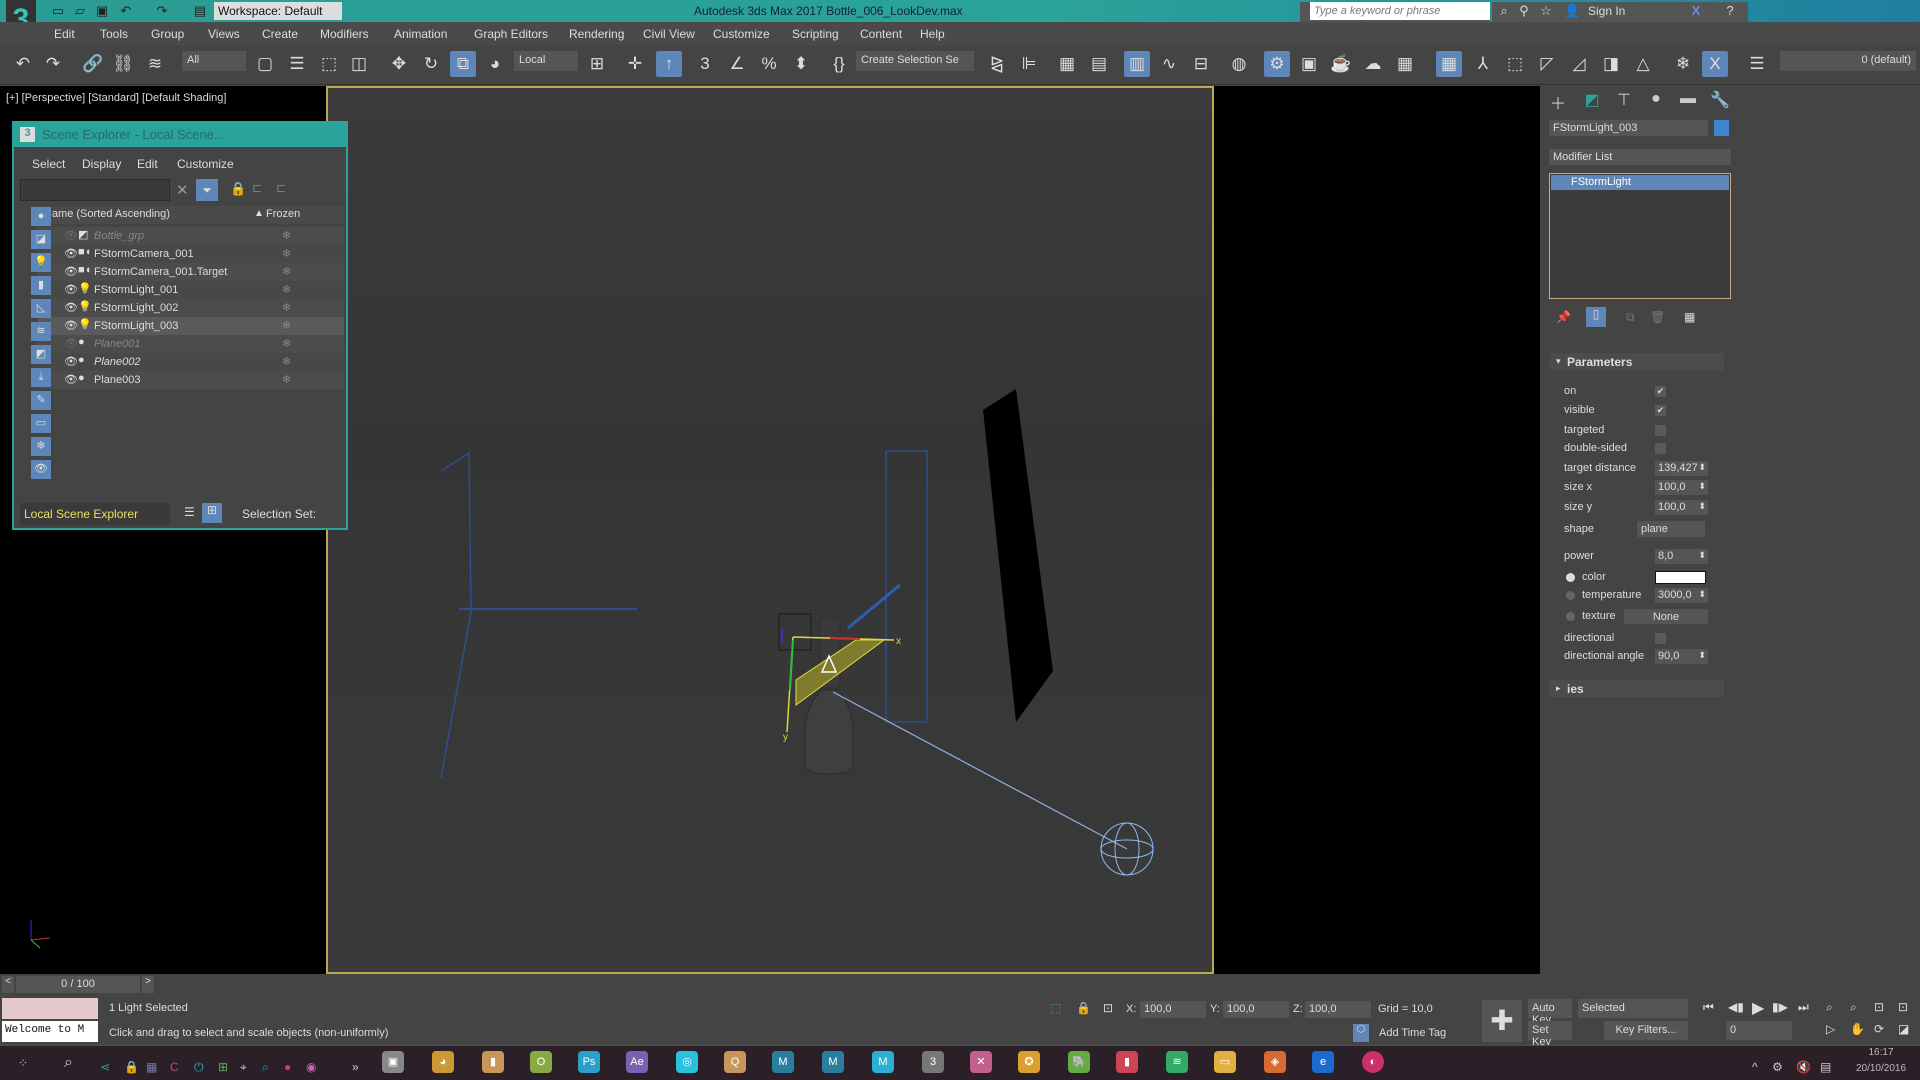 The height and width of the screenshot is (1080, 1920). What do you see at coordinates (1755, 1067) in the screenshot?
I see `tray-expand-icon: ^` at bounding box center [1755, 1067].